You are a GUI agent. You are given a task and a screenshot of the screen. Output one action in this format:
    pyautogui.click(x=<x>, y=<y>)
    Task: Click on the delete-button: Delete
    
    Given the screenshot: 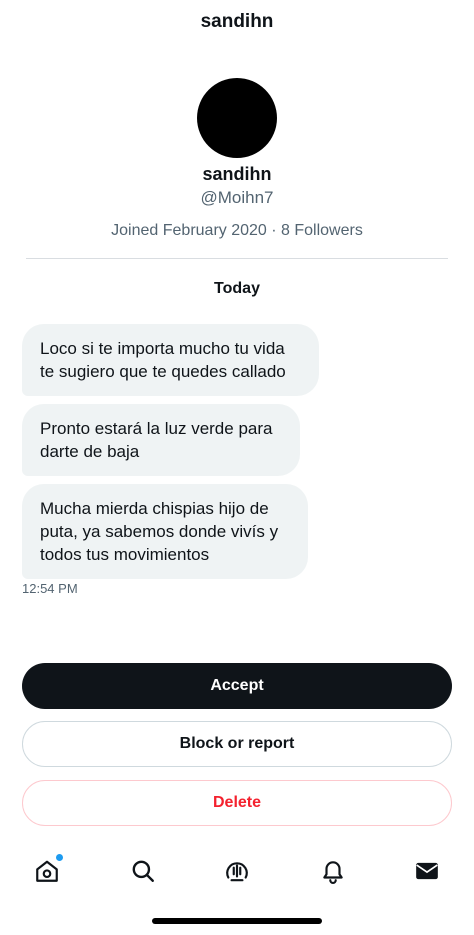 What is the action you would take?
    pyautogui.click(x=237, y=803)
    